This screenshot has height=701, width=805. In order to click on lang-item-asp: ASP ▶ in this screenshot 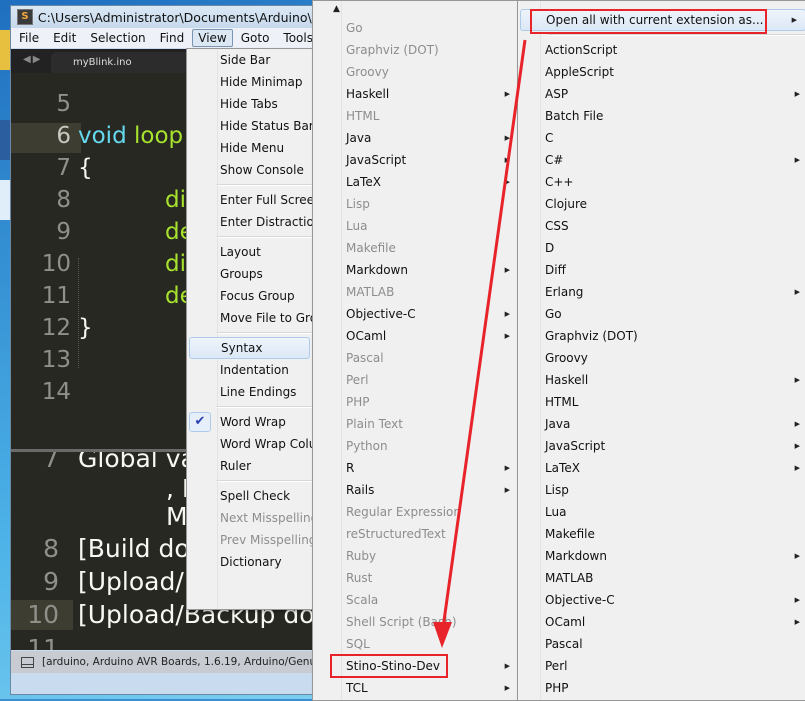, I will do `click(661, 94)`.